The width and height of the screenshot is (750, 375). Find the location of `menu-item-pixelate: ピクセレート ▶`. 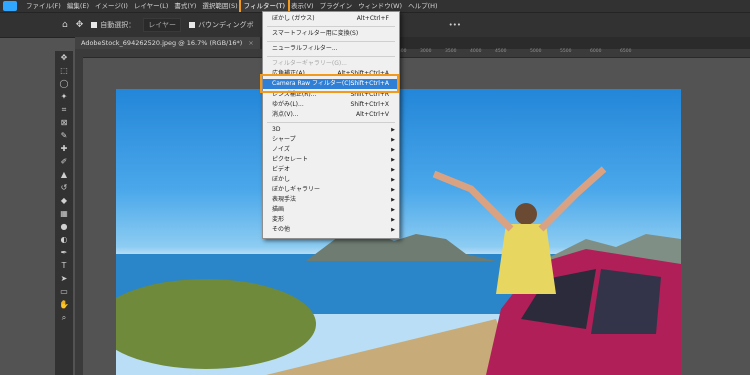

menu-item-pixelate: ピクセレート ▶ is located at coordinates (331, 160).